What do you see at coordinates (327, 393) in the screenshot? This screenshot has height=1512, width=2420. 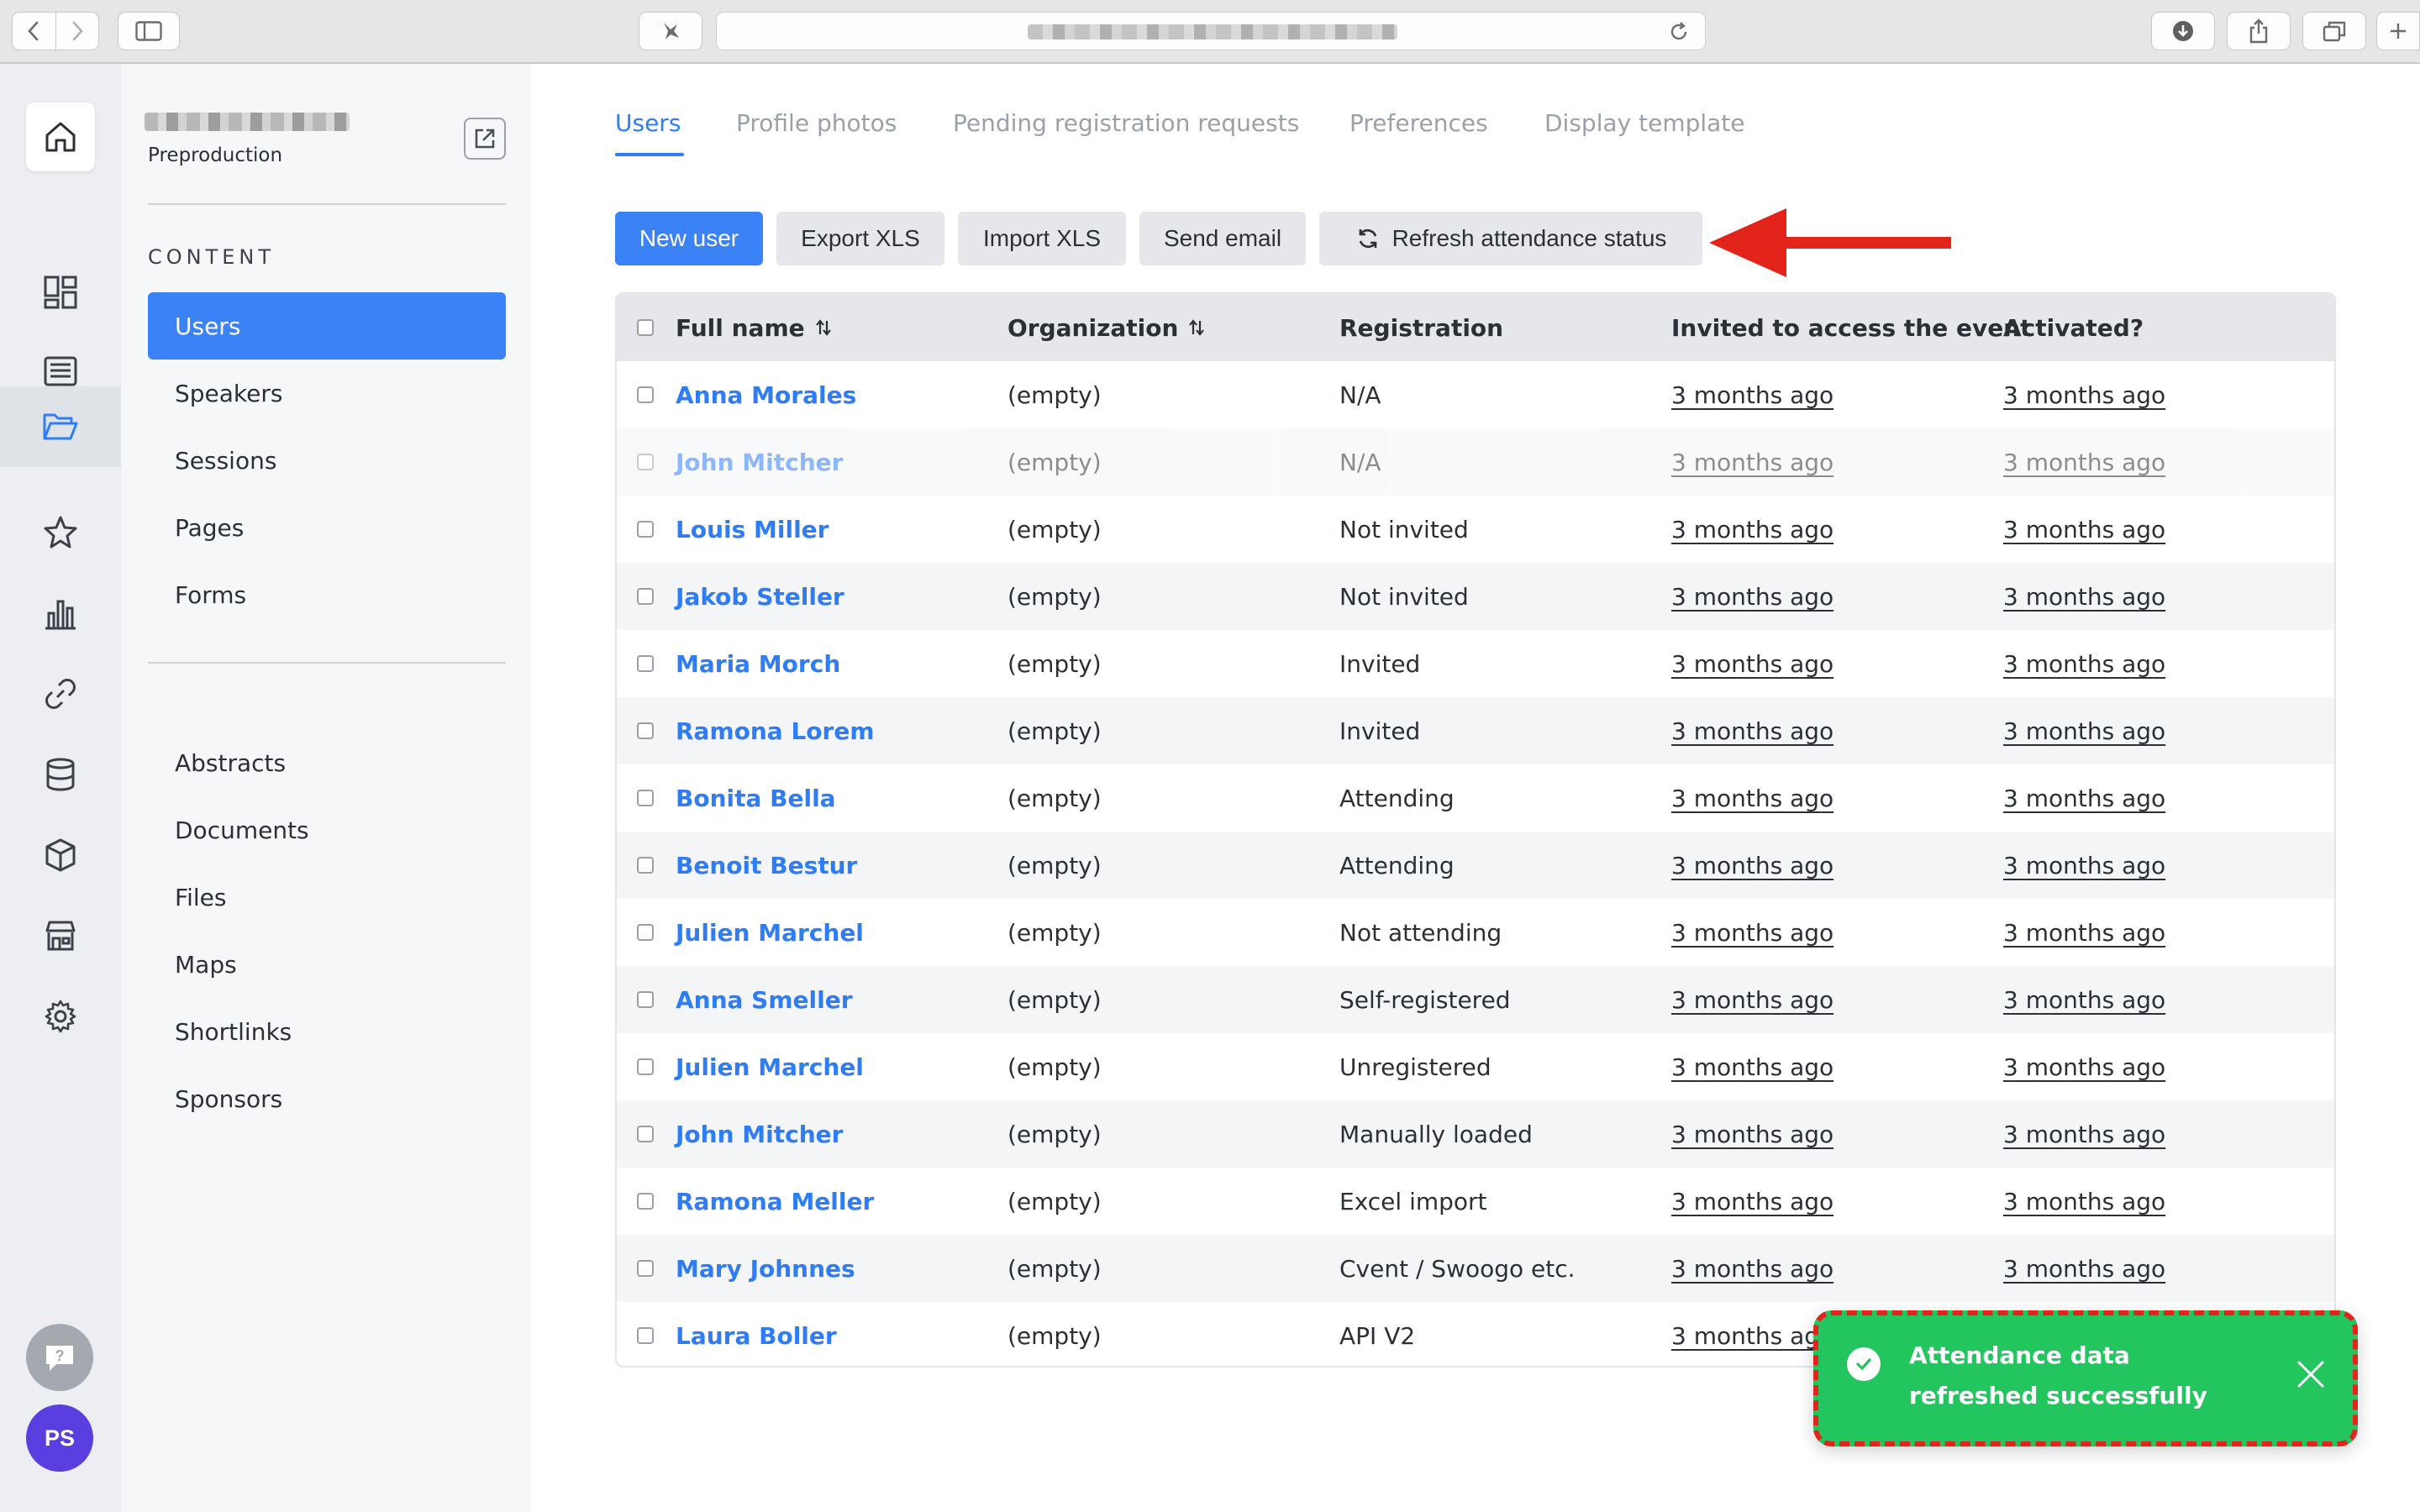 I see `sidebar-item-speakers: Speakers` at bounding box center [327, 393].